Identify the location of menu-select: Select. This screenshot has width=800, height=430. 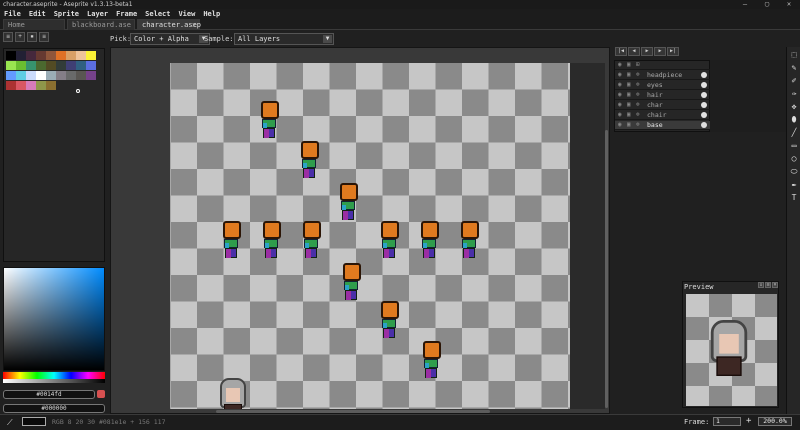
(157, 14).